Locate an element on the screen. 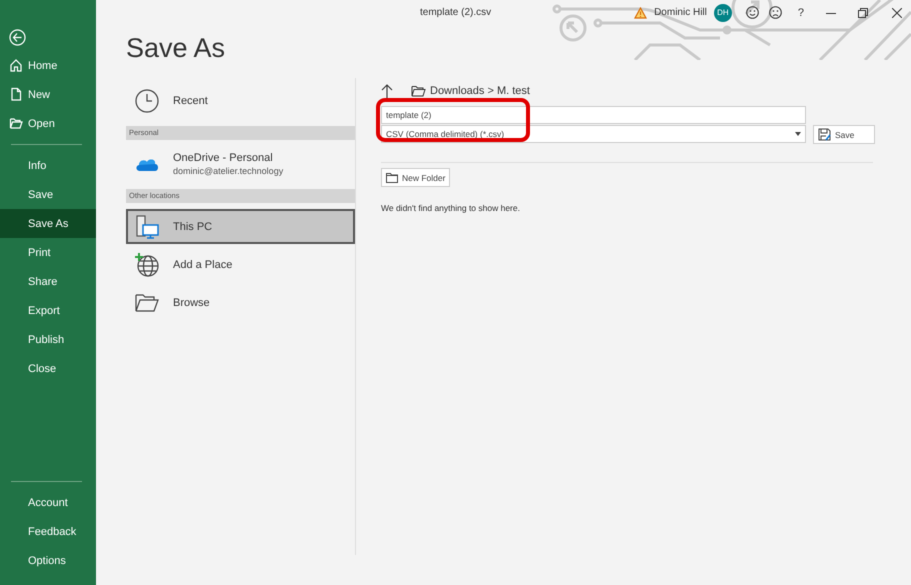 The image size is (911, 585). window-title: template (2).csv is located at coordinates (456, 12).